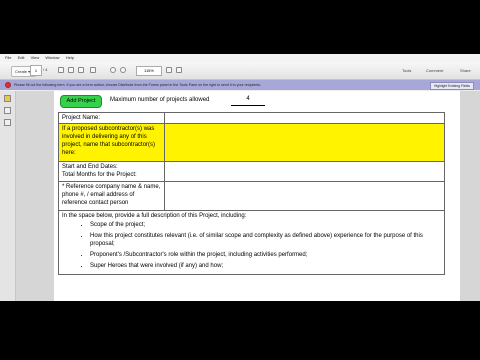 The width and height of the screenshot is (480, 360). Describe the element at coordinates (93, 70) in the screenshot. I see `email-icon` at that location.